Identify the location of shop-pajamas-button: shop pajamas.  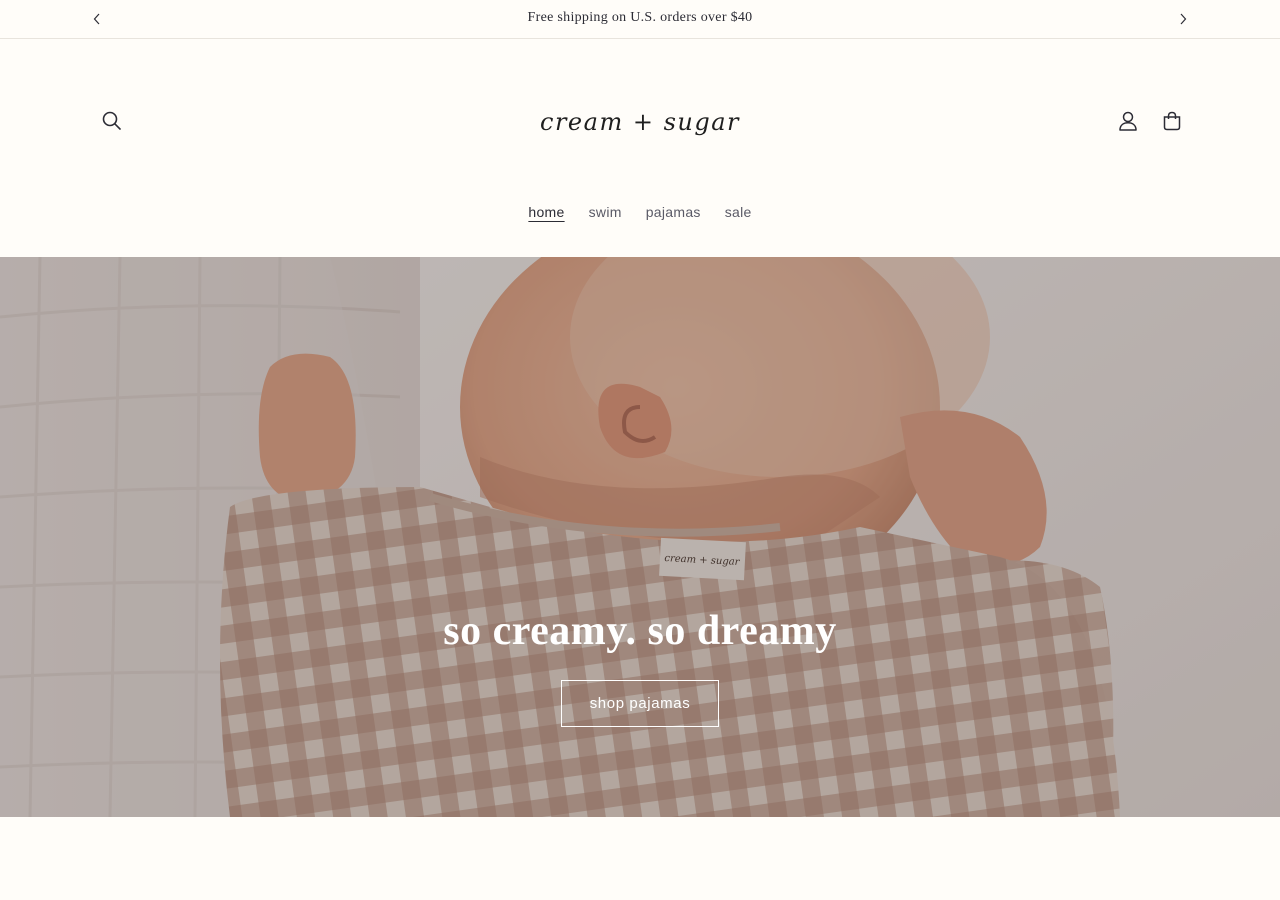
(640, 703).